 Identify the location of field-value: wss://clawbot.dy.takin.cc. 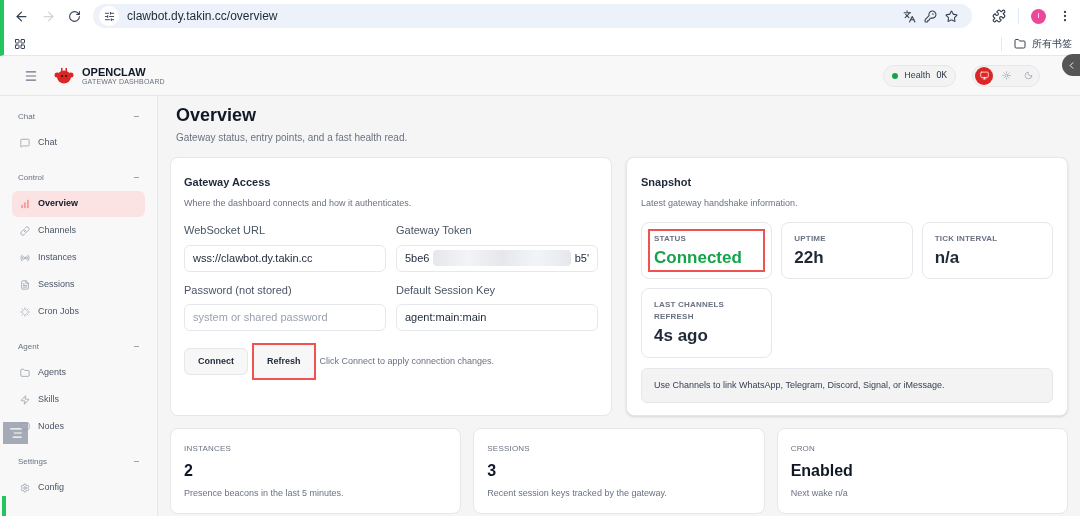
(253, 258).